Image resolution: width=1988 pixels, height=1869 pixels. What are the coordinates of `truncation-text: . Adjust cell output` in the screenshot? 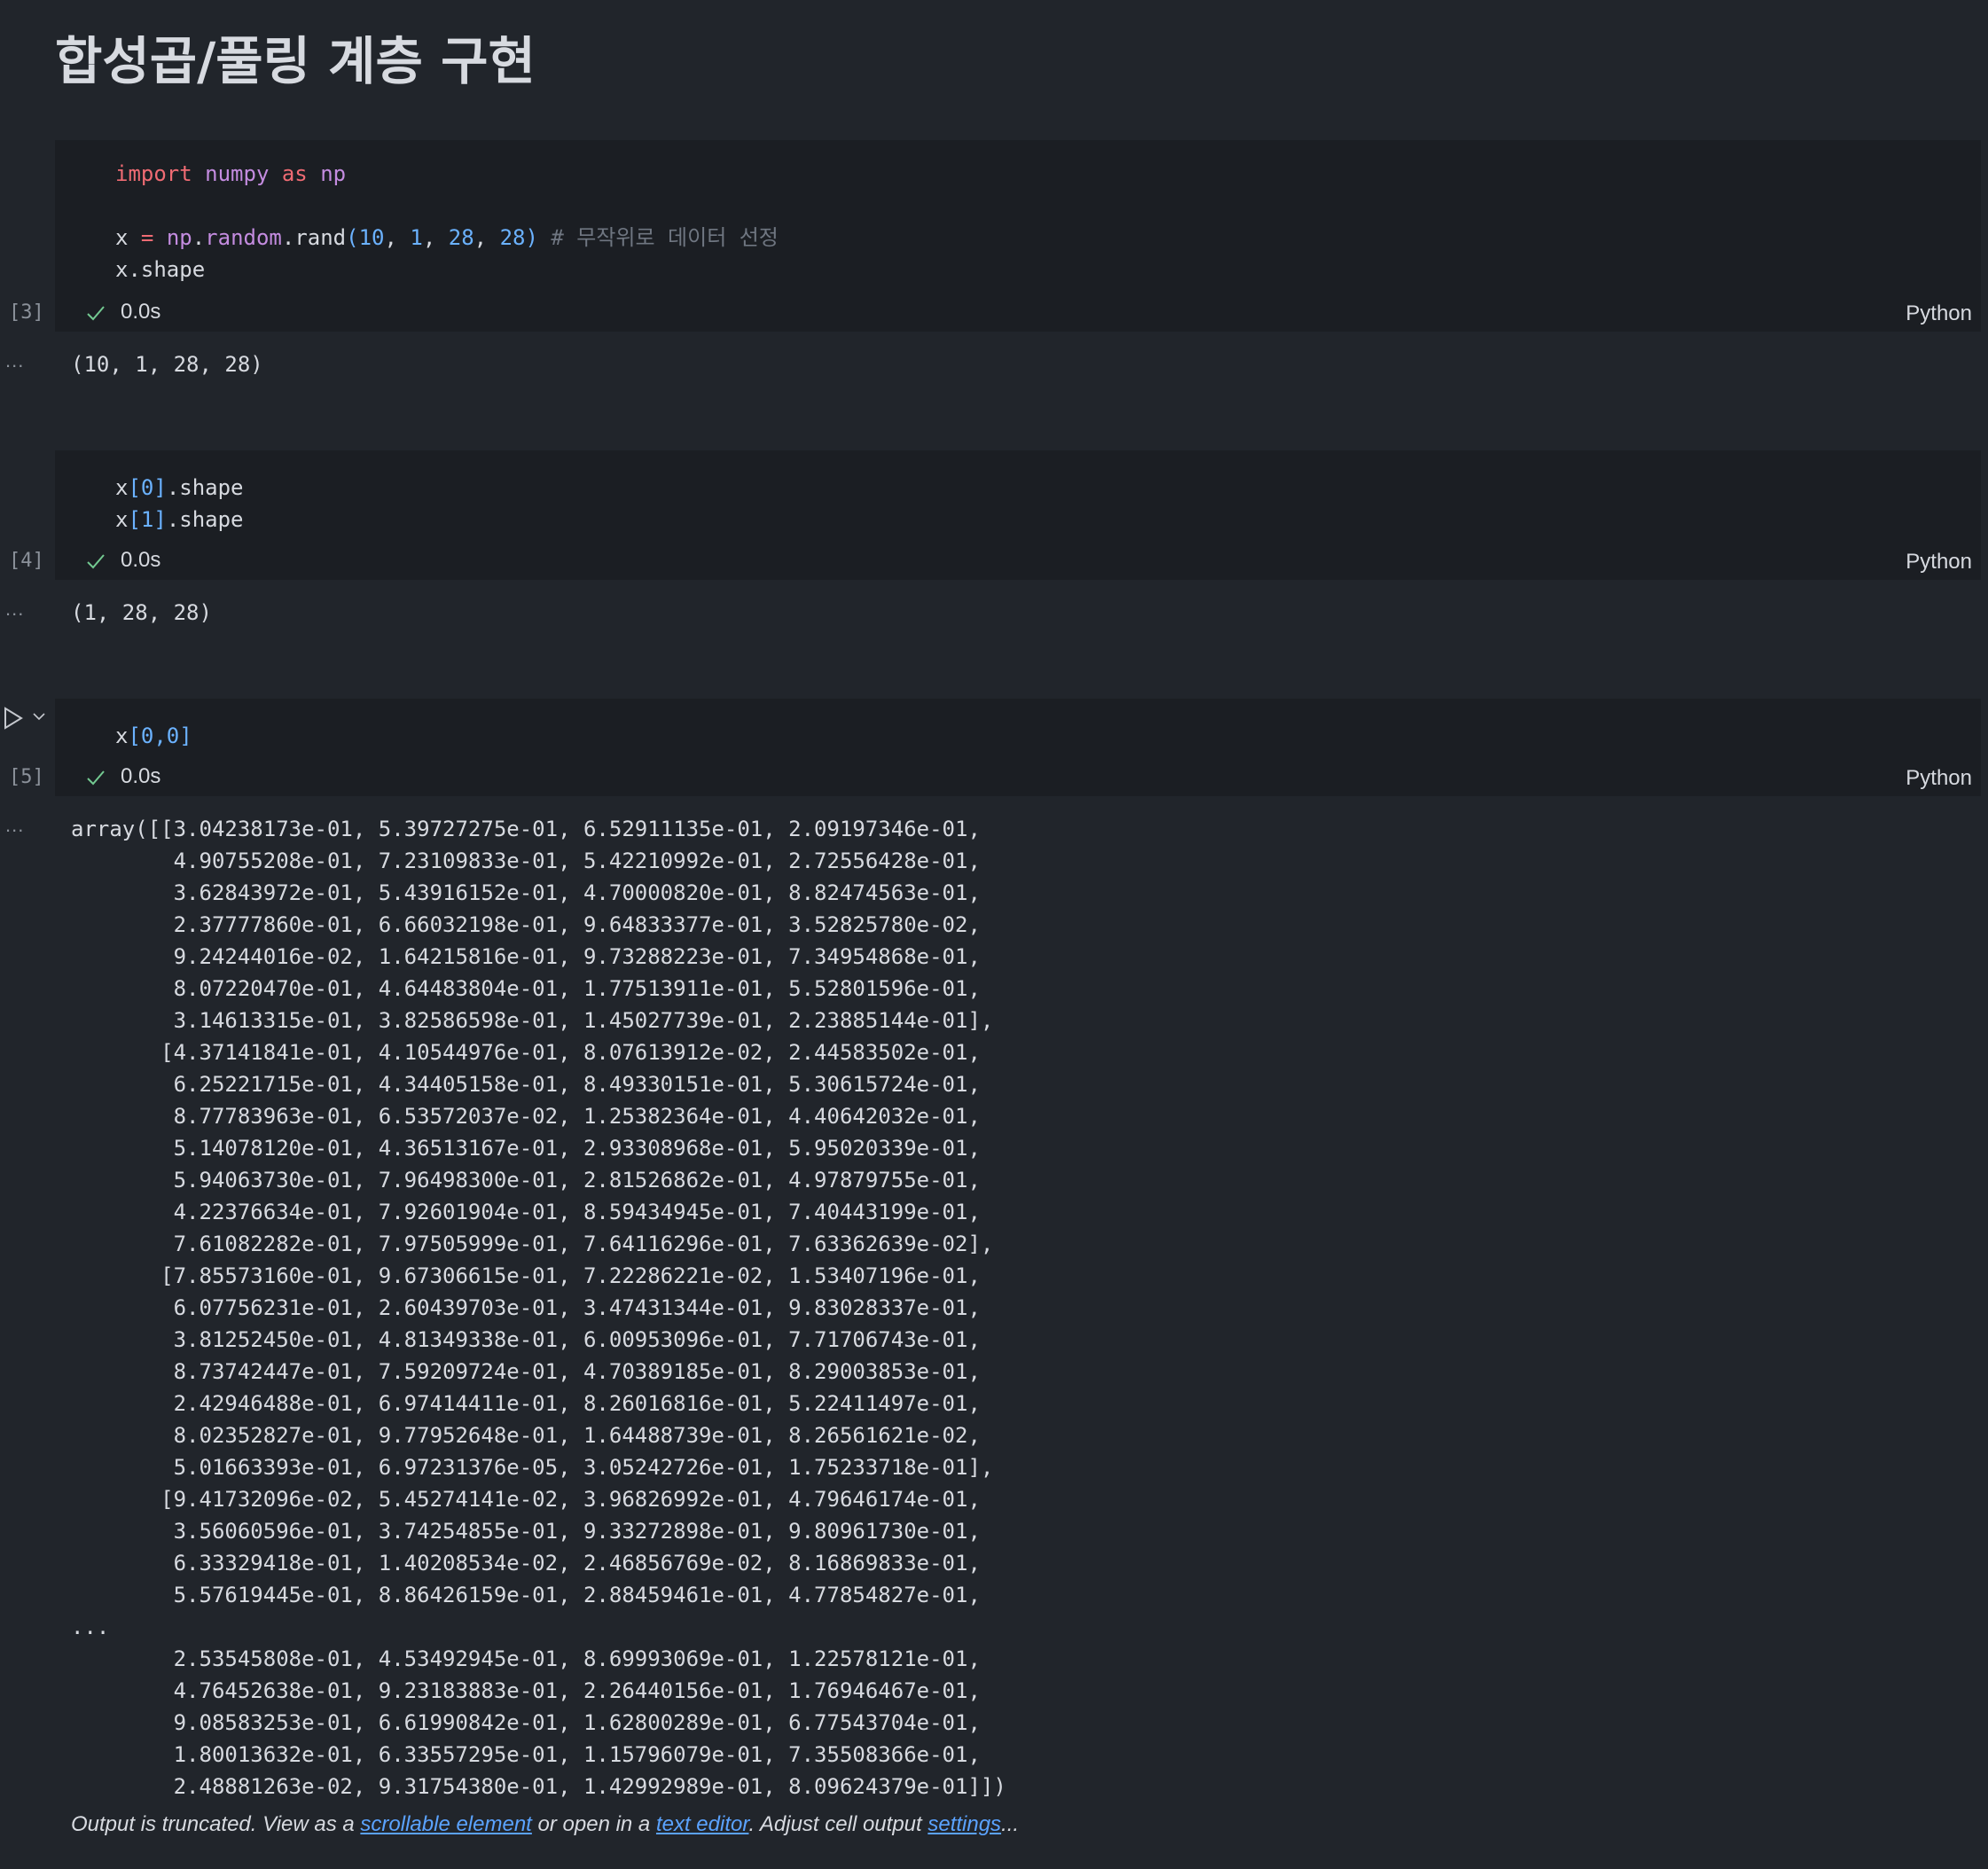 It's located at (838, 1824).